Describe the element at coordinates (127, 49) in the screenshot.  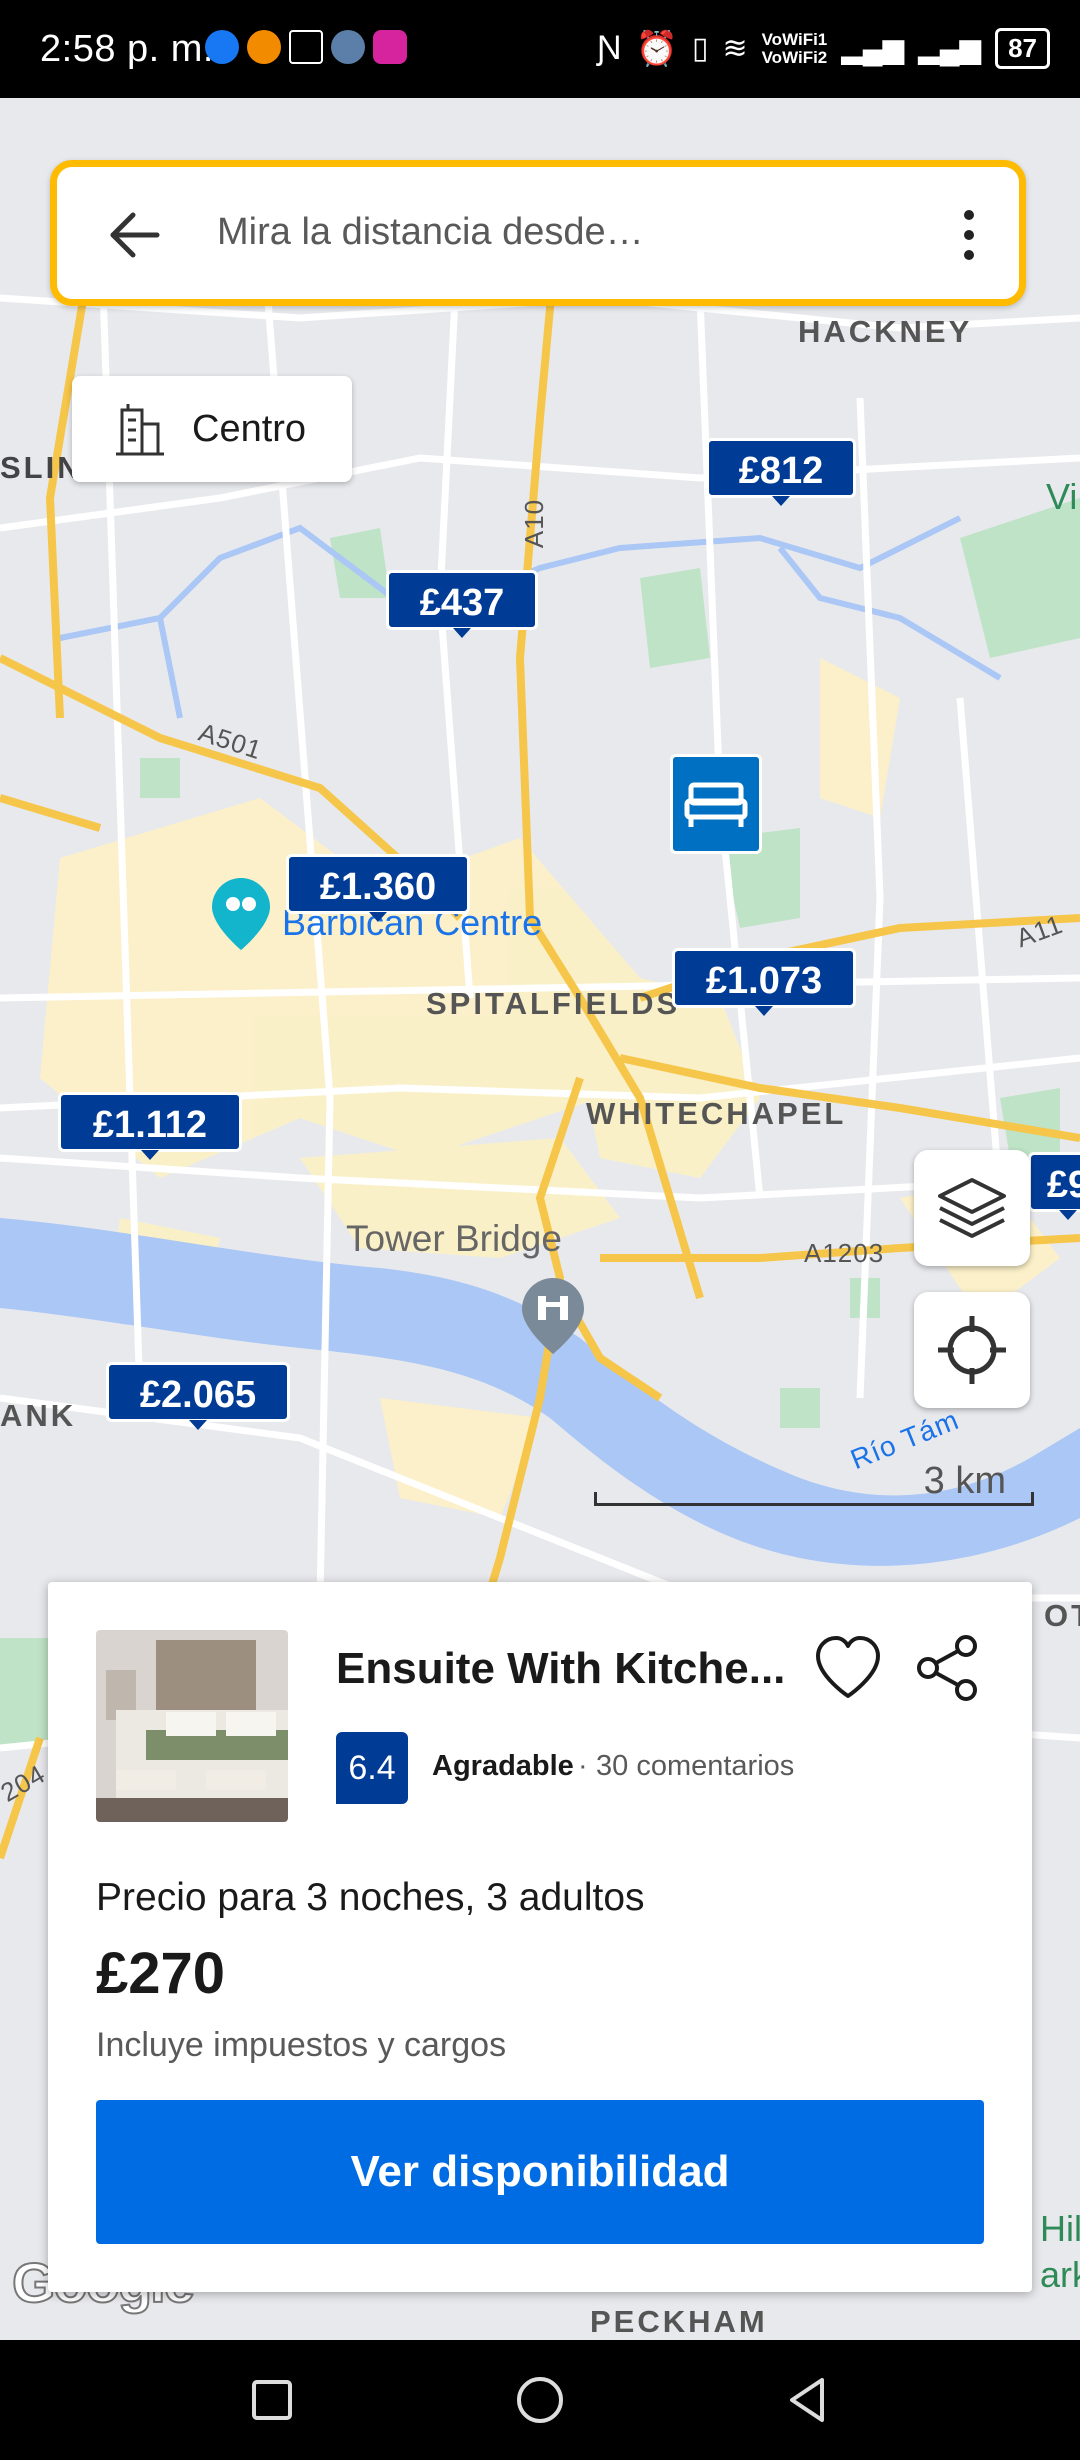
I see `status-time: 2:58 p. m.` at that location.